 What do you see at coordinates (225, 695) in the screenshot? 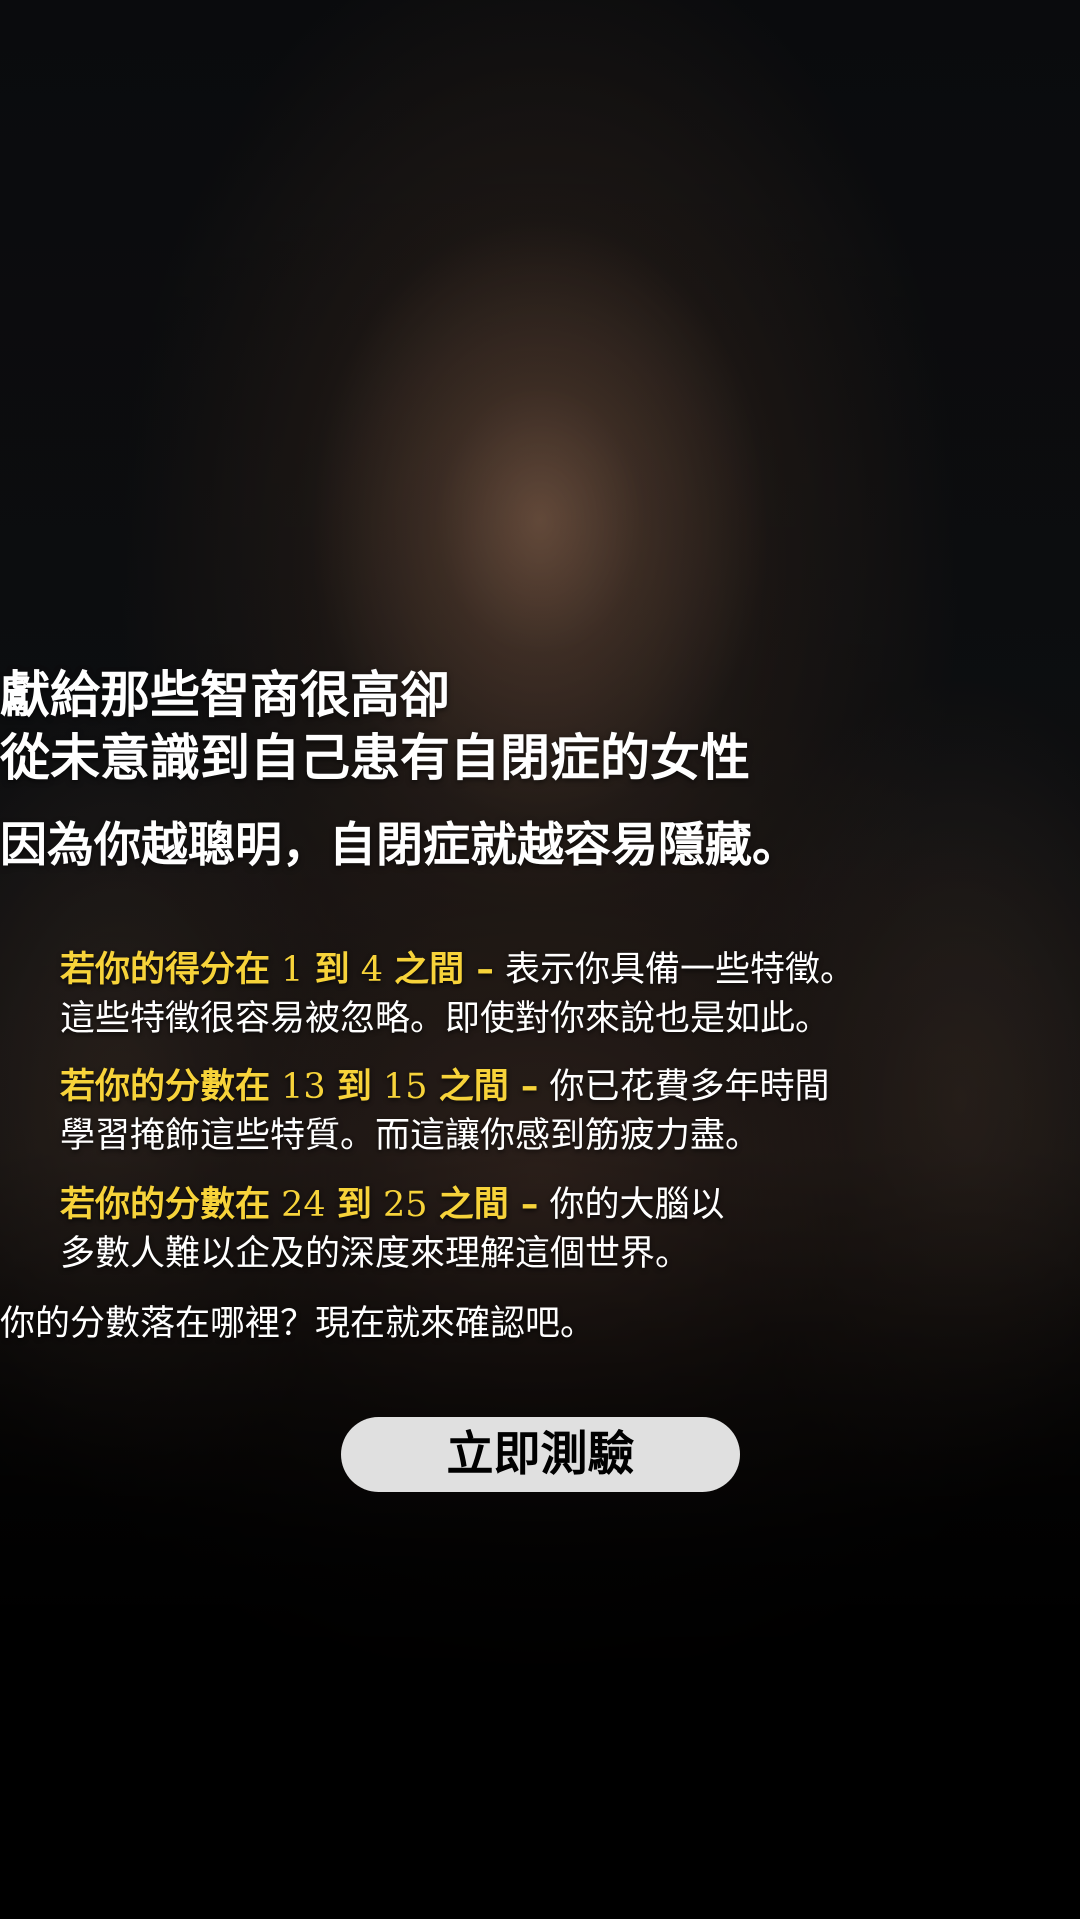
I see `headline-line-1: 獻給那些智商很高卻` at bounding box center [225, 695].